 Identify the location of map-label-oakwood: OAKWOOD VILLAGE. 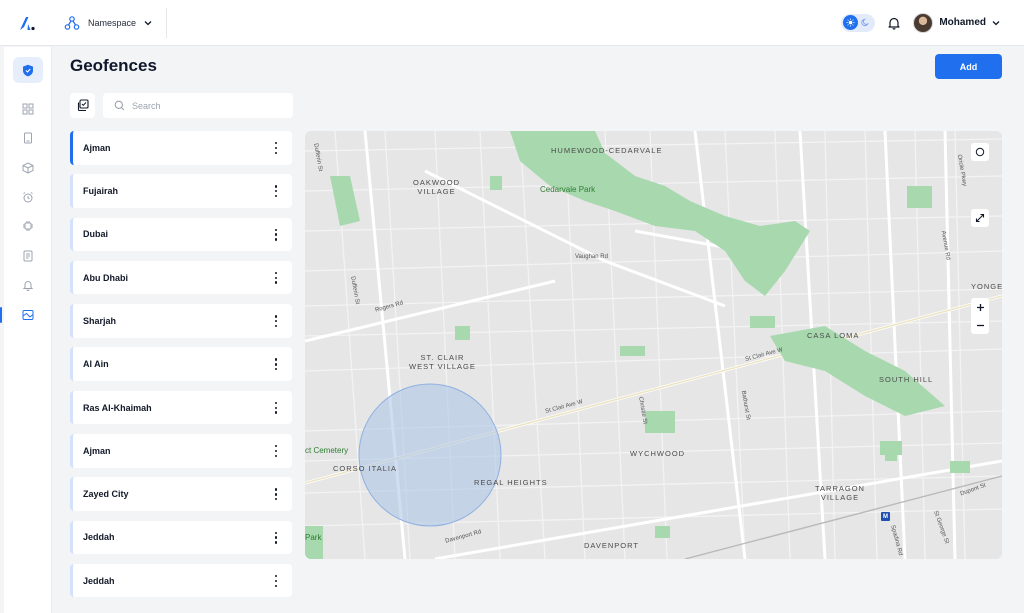
(437, 187).